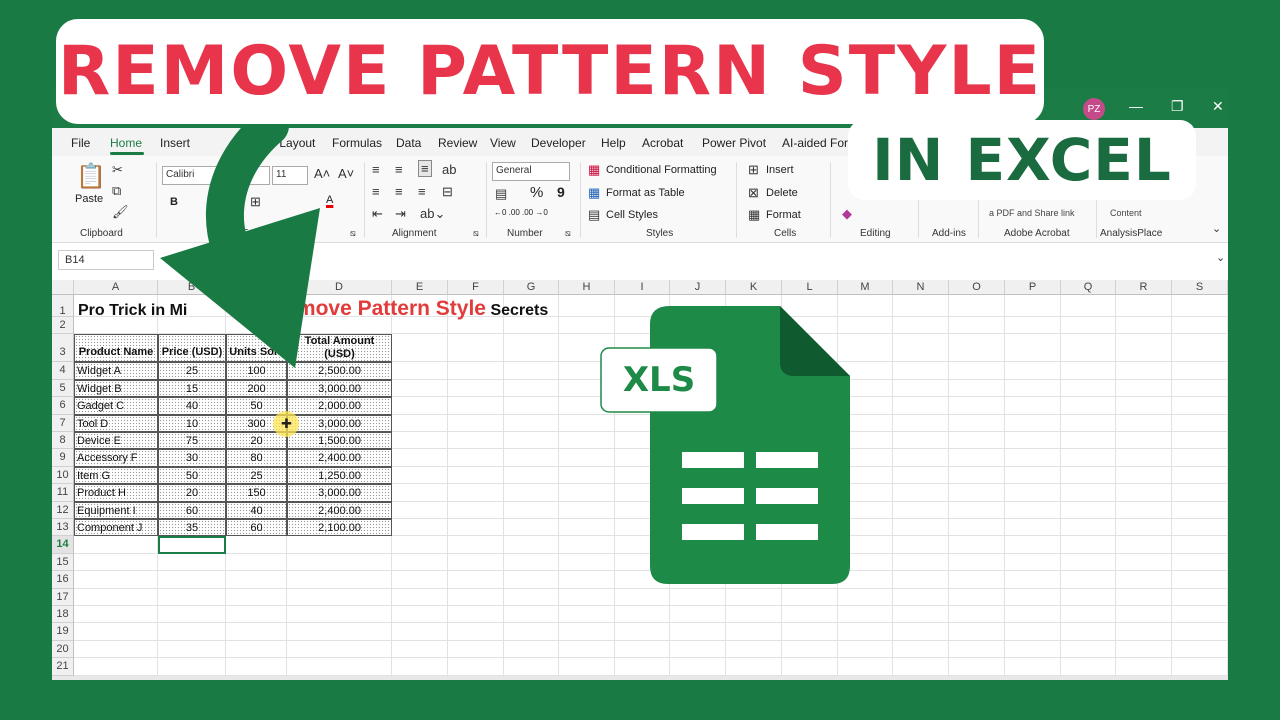 This screenshot has width=1280, height=720. Describe the element at coordinates (116, 406) in the screenshot. I see `table-cell: Gadget C` at that location.